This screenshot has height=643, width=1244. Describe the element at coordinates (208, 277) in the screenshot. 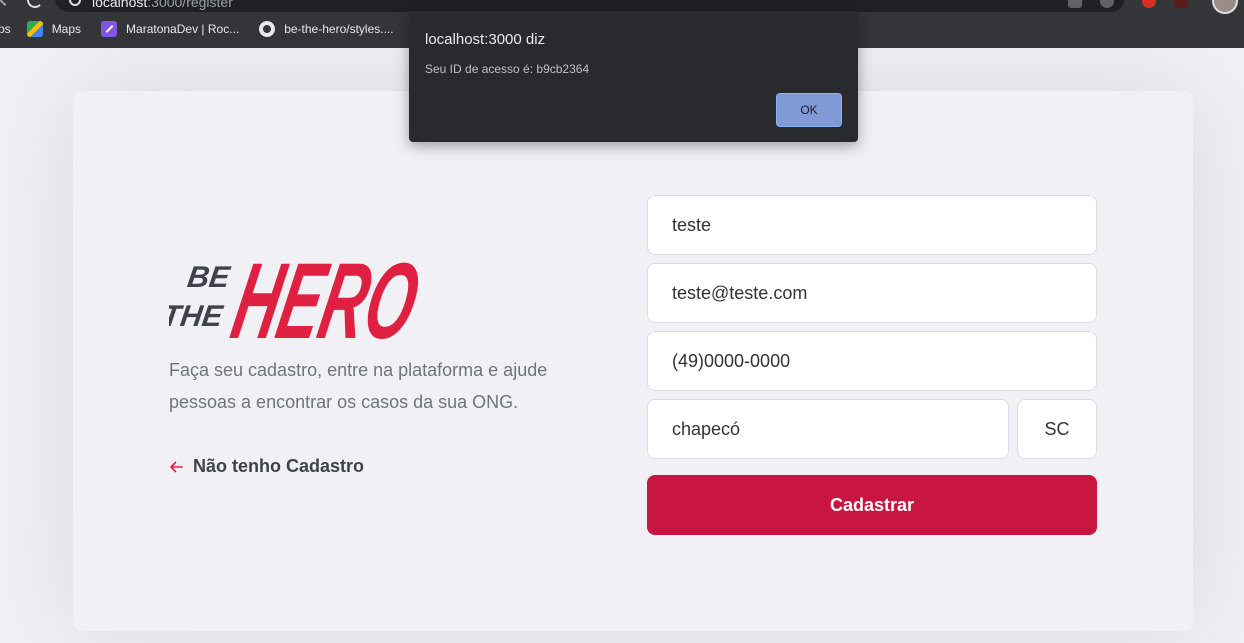

I see `logo-text-be: BE` at that location.